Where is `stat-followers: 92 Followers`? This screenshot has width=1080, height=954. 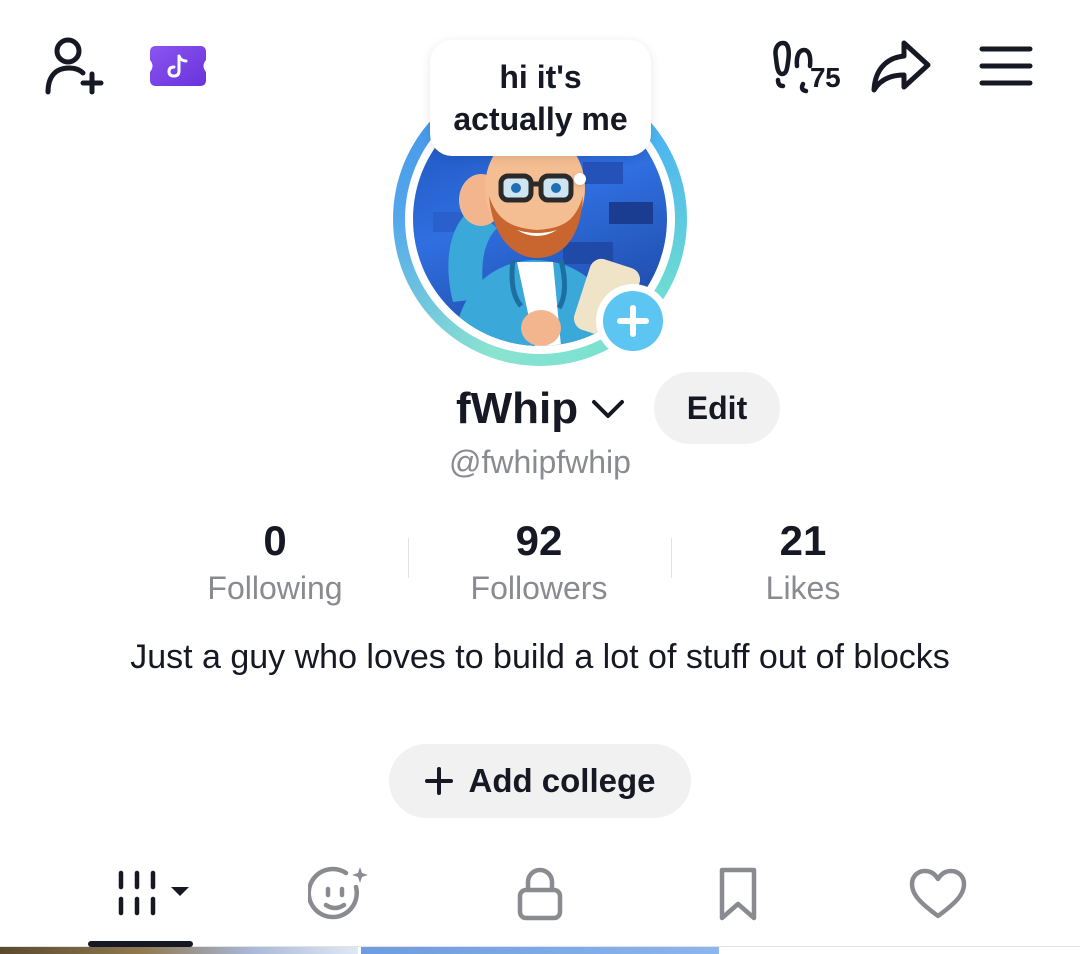
stat-followers: 92 Followers is located at coordinates (539, 562).